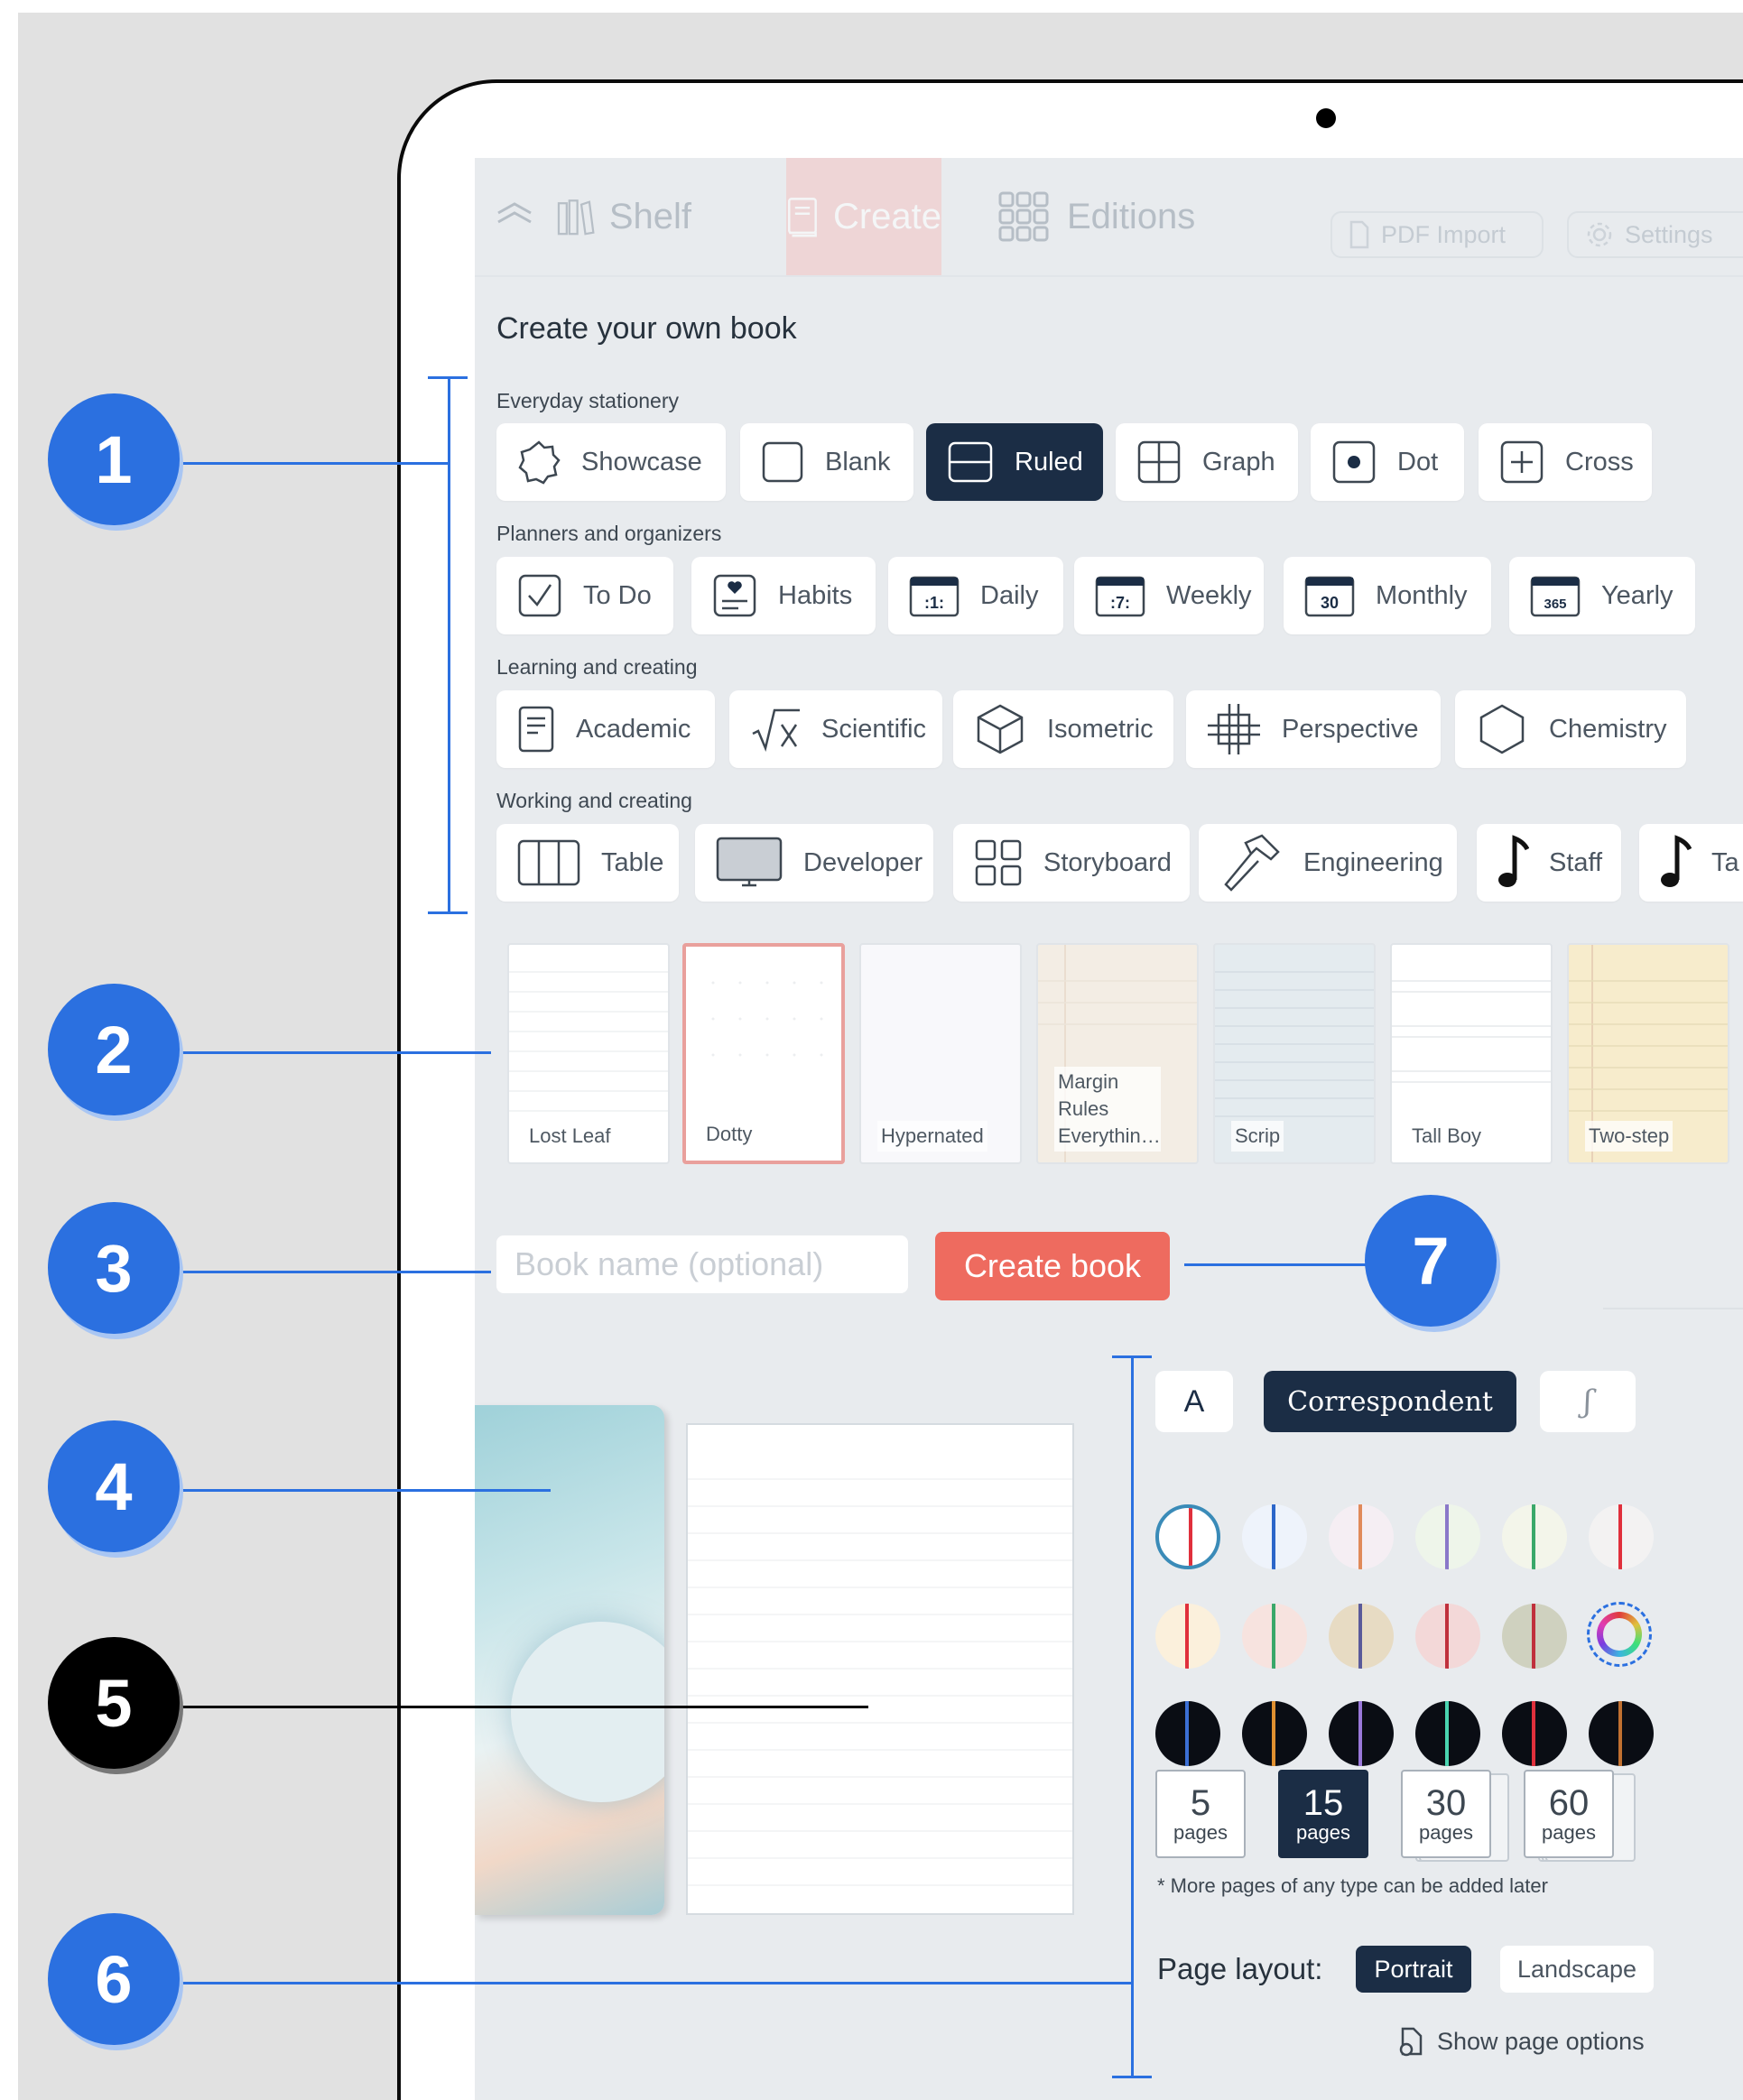 This screenshot has height=2100, width=1743. I want to click on callout-2: 2, so click(114, 1049).